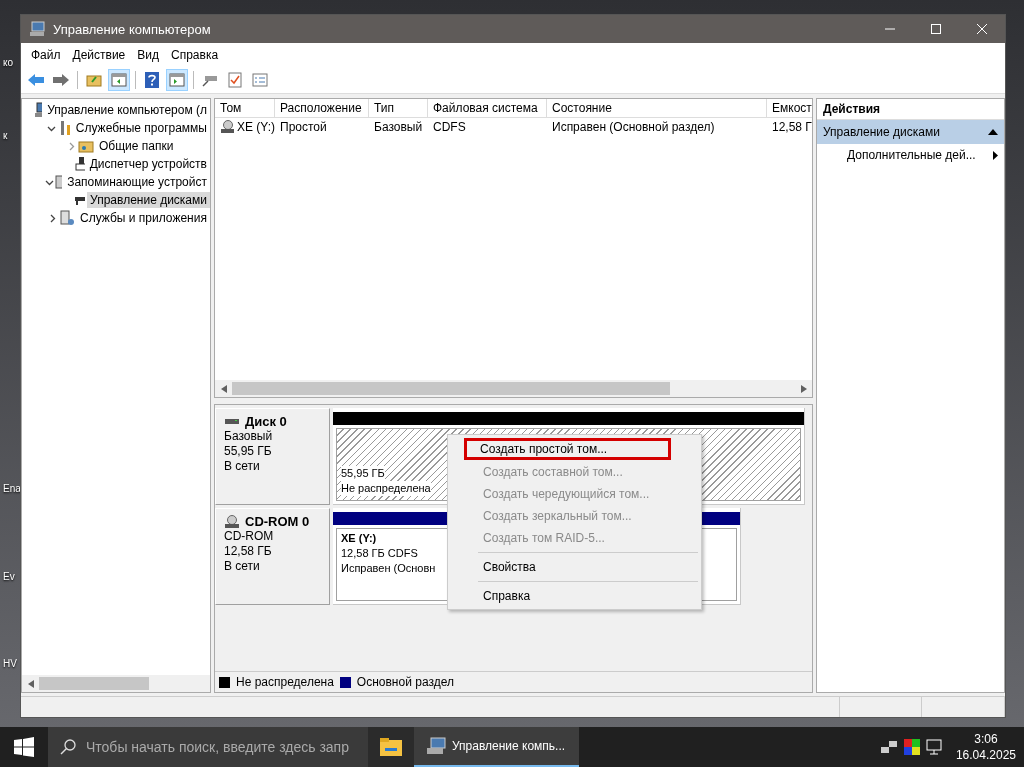 This screenshot has width=1024, height=767. What do you see at coordinates (249, 436) in the screenshot?
I see `disk-type: Базовый` at bounding box center [249, 436].